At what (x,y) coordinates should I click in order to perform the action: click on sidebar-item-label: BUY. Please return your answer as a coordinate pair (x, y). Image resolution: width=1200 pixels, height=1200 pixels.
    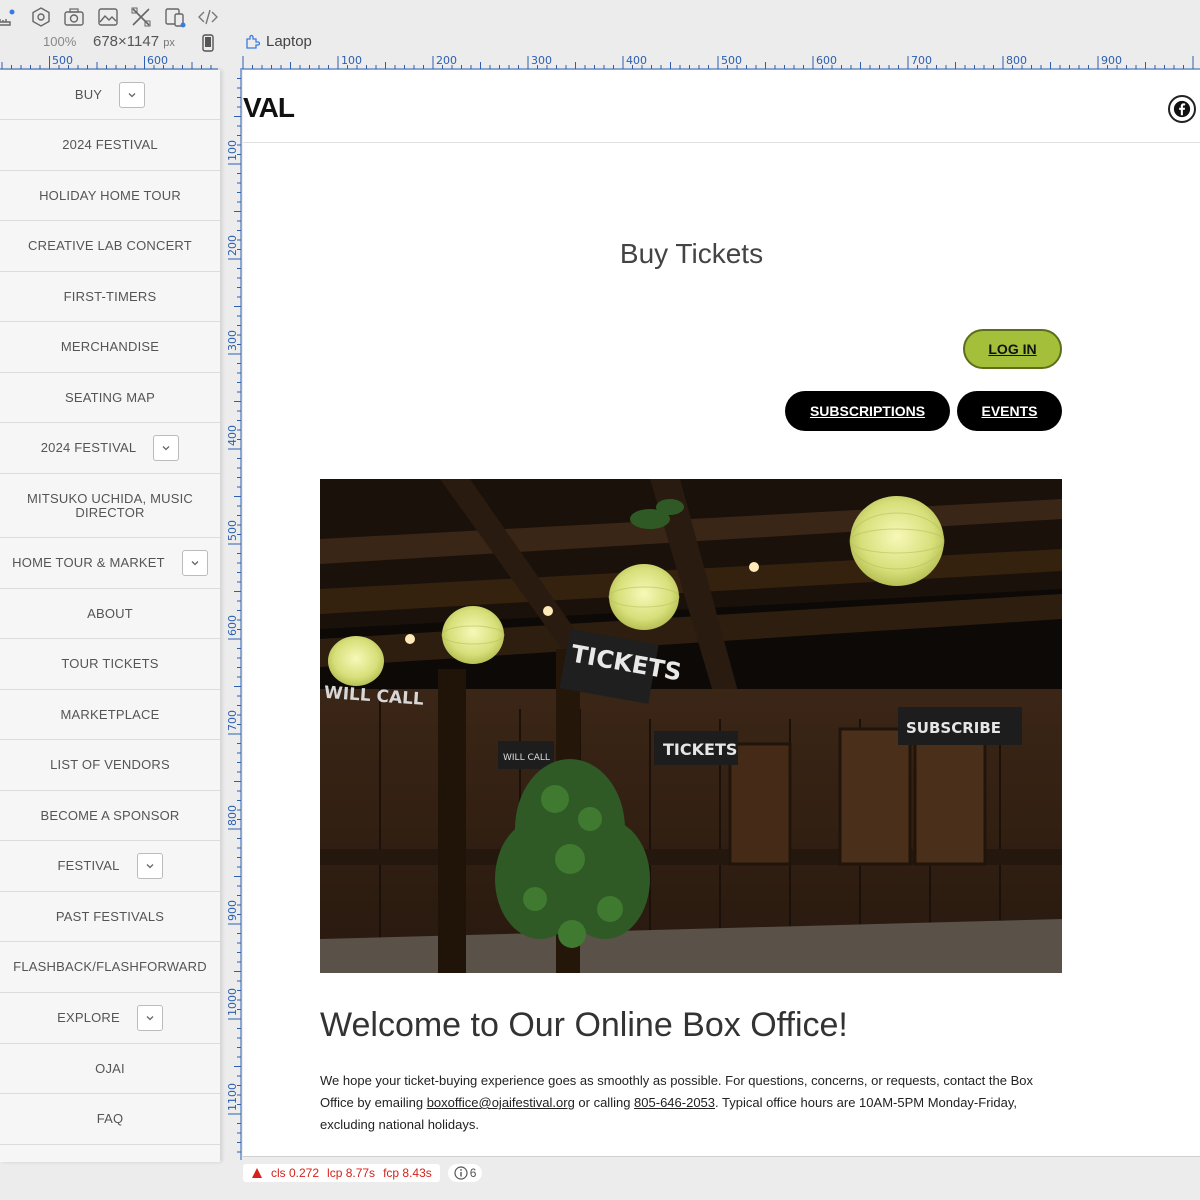
    Looking at the image, I should click on (88, 94).